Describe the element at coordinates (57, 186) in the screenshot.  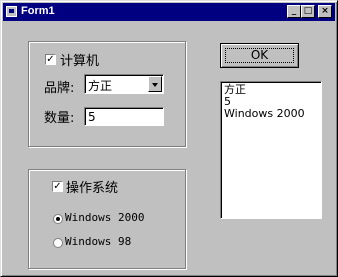
I see `os-checkbox: ✓` at that location.